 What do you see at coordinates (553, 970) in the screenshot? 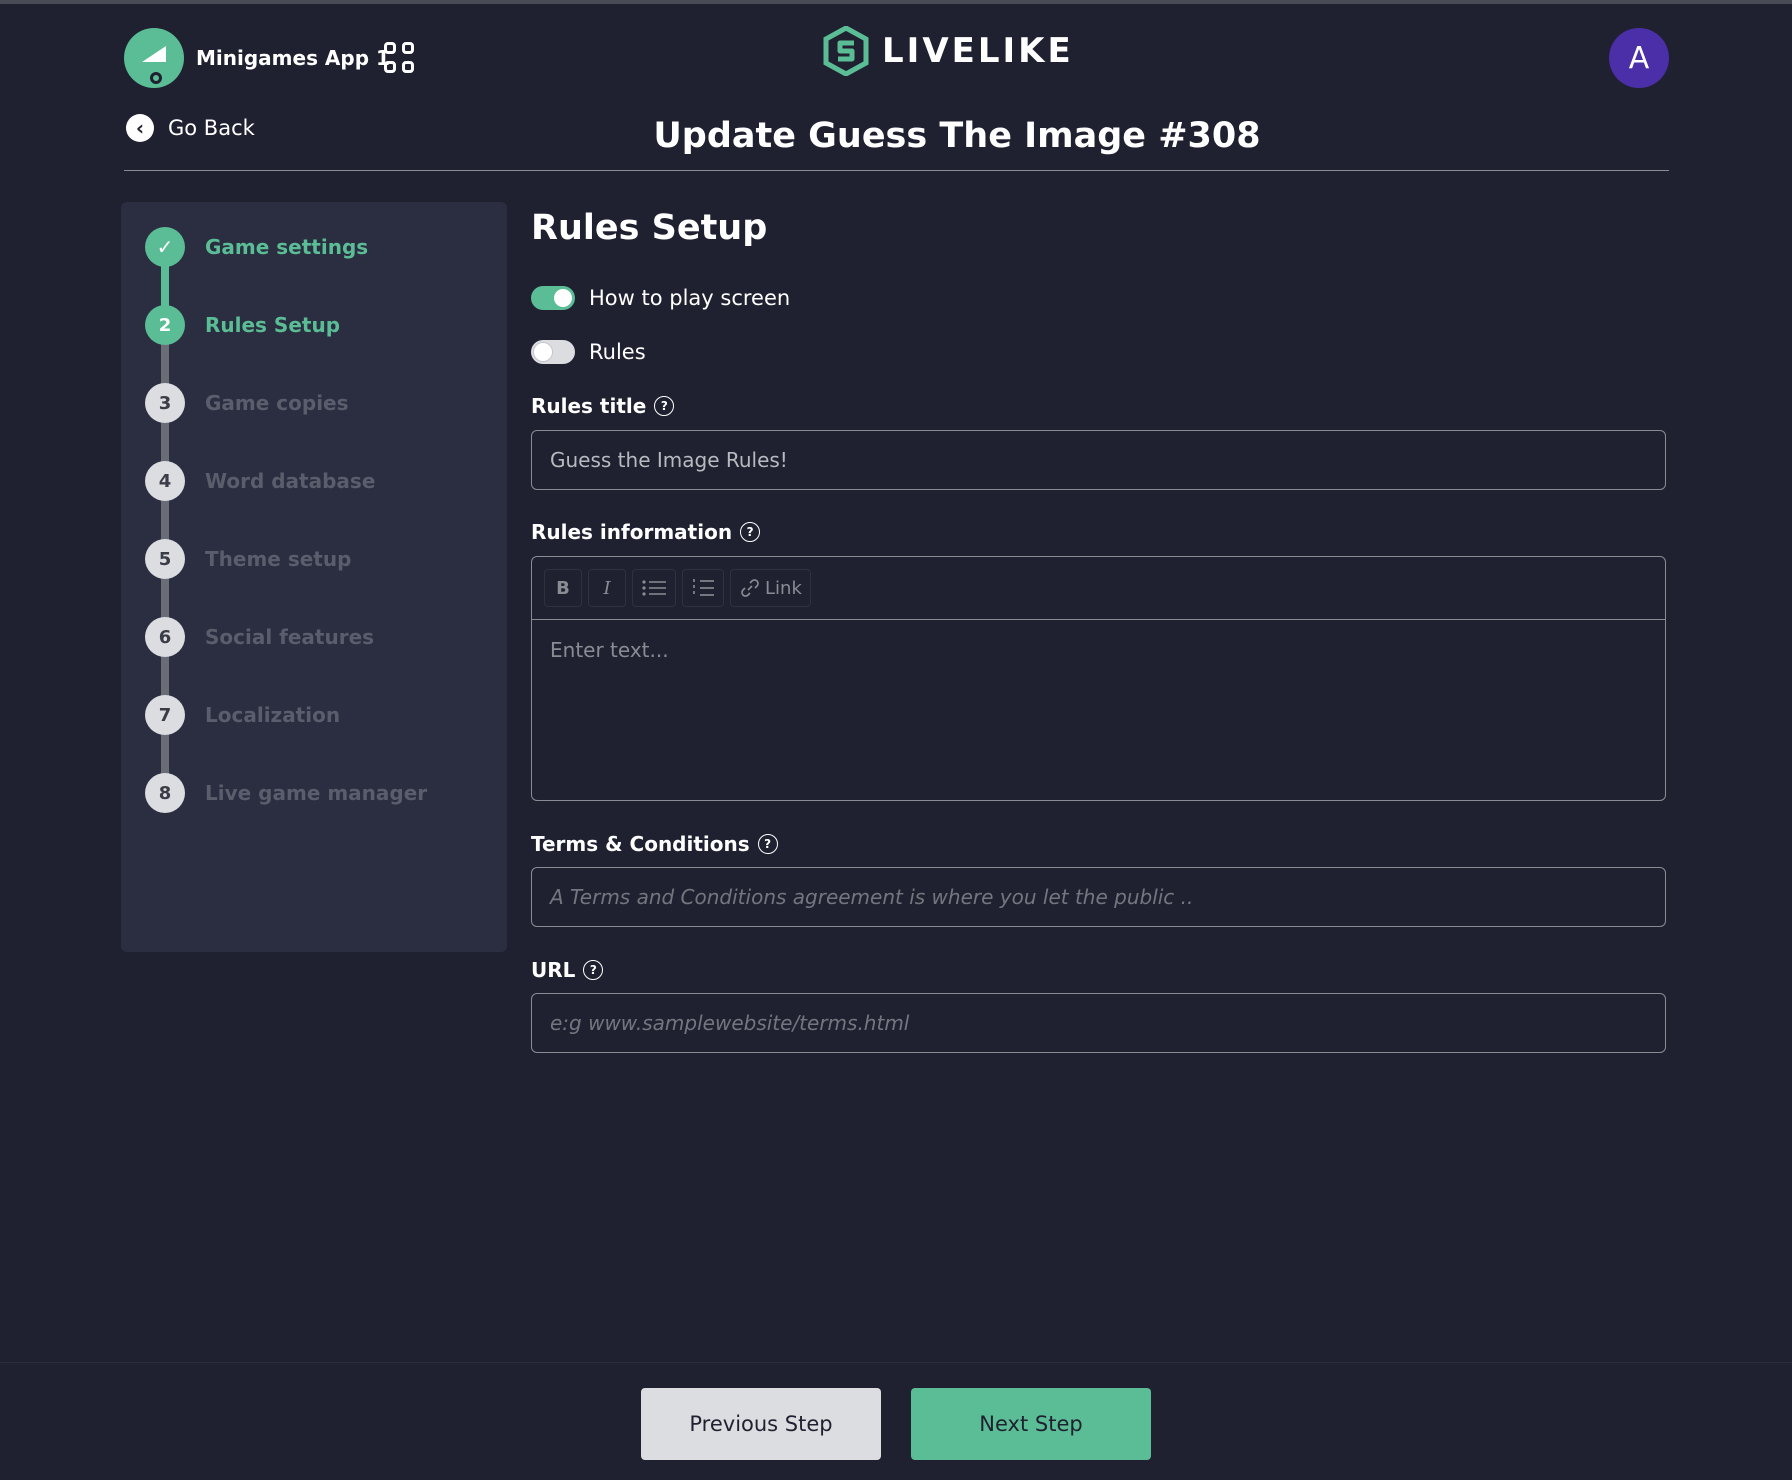
I see `label-text: URL` at bounding box center [553, 970].